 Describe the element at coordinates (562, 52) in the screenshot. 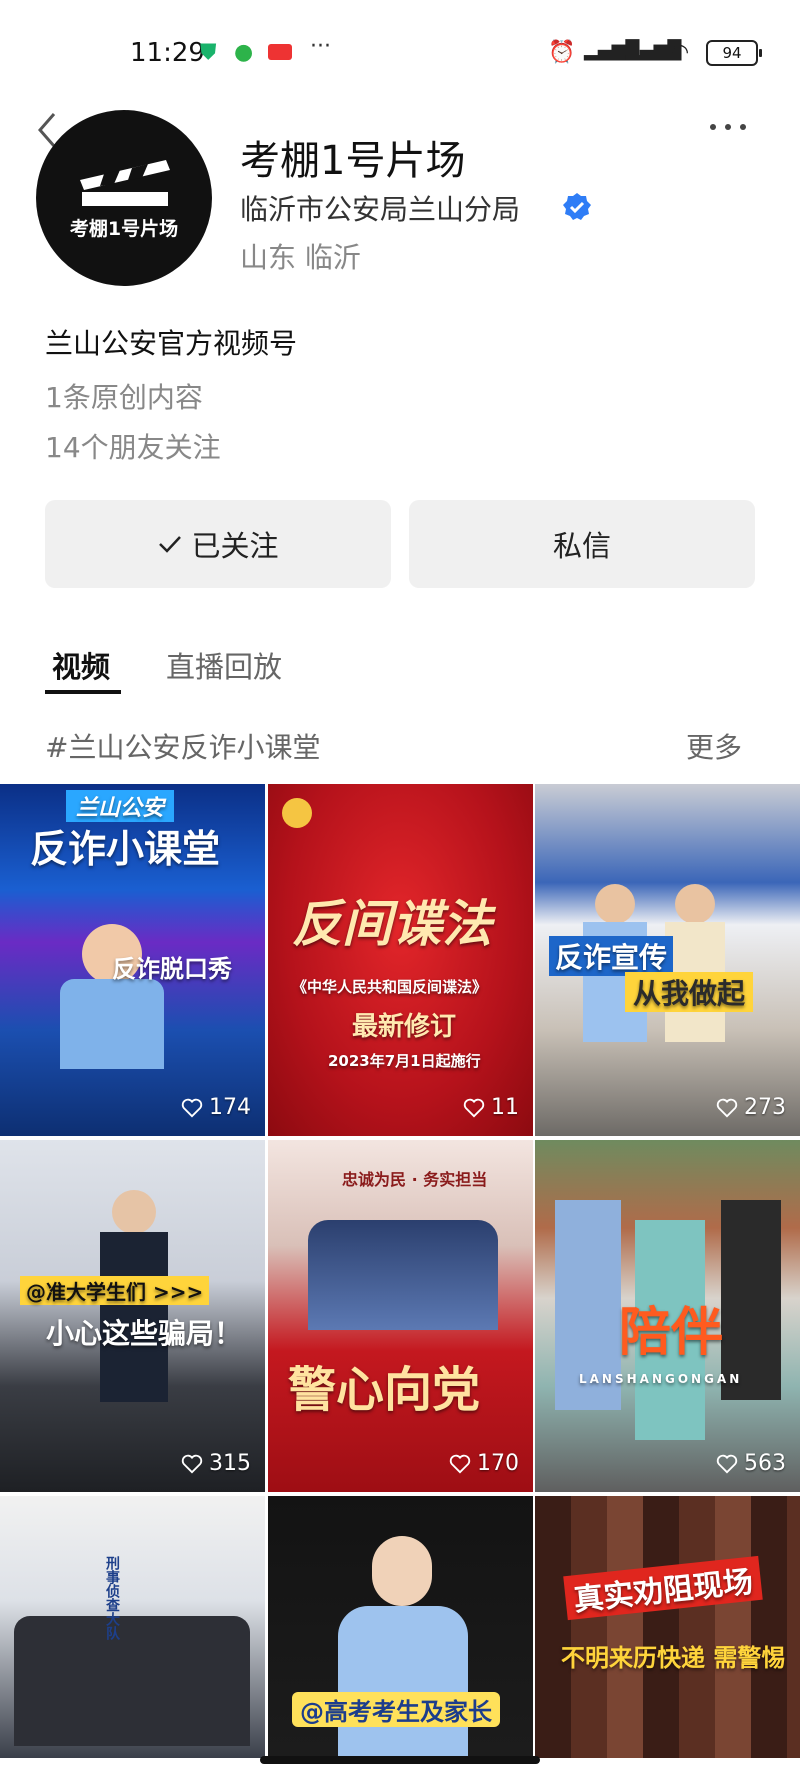

I see `alarm-icon: ⏰` at that location.